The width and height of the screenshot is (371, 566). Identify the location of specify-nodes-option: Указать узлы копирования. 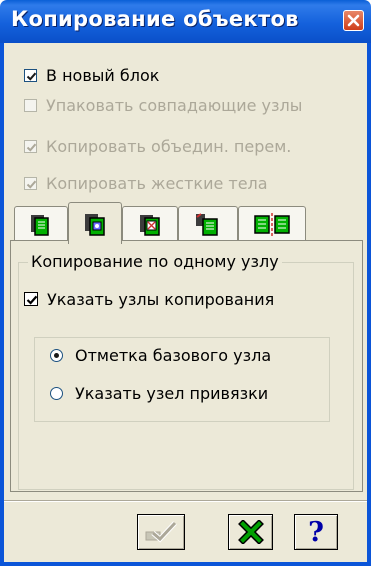
(149, 299).